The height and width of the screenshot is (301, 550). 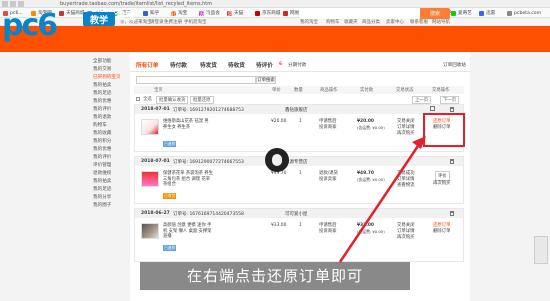 I want to click on video-subtitle: 在右端点击还原订单即可, so click(x=274, y=276).